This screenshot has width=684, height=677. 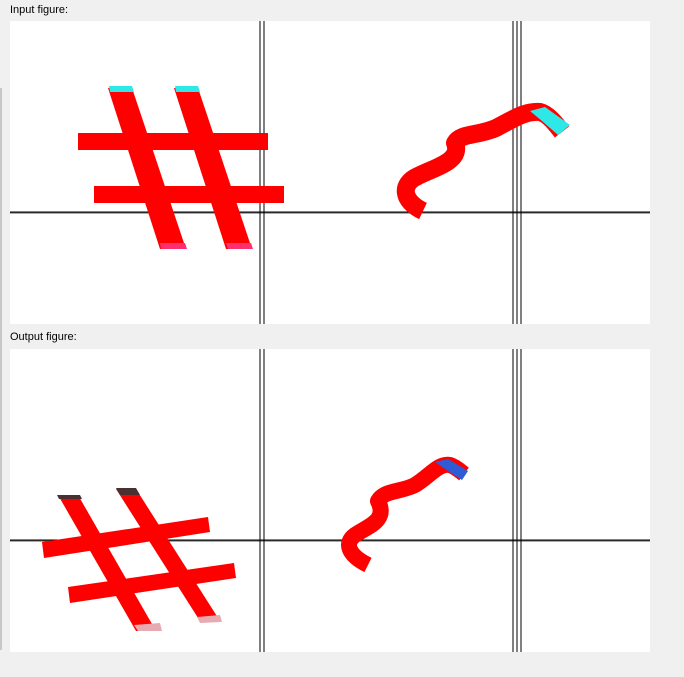 What do you see at coordinates (405, 514) in the screenshot?
I see `output-brace-symbol` at bounding box center [405, 514].